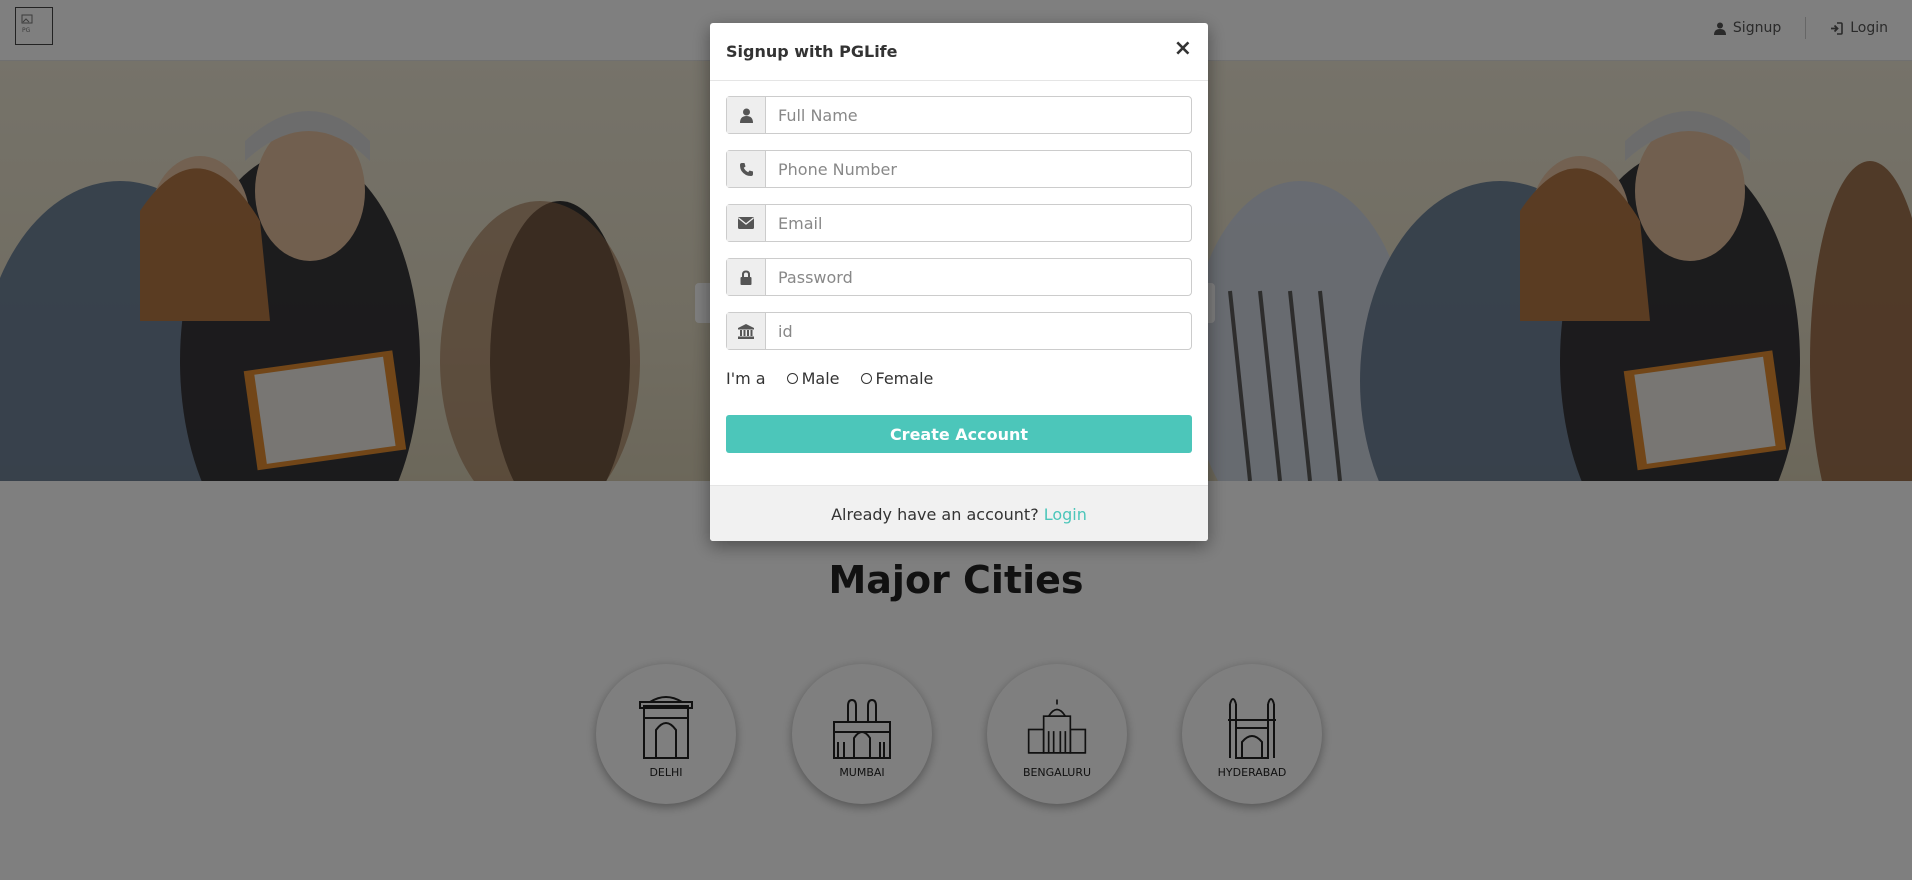 The height and width of the screenshot is (880, 1912). Describe the element at coordinates (904, 378) in the screenshot. I see `female-label: Female` at that location.